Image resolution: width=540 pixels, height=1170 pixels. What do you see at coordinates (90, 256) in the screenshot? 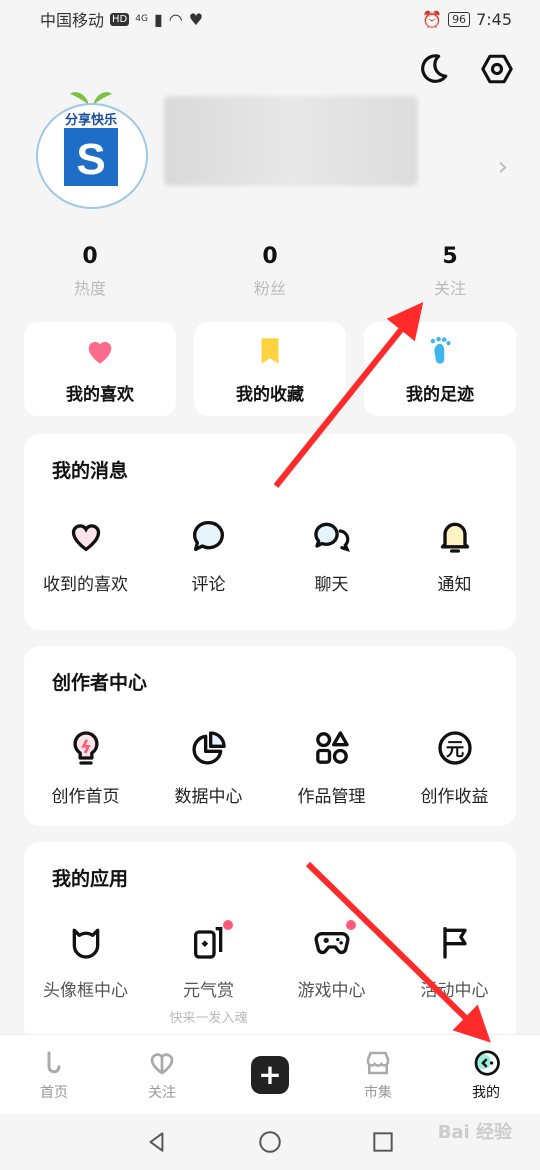
I see `stat-hot-value: 0` at bounding box center [90, 256].